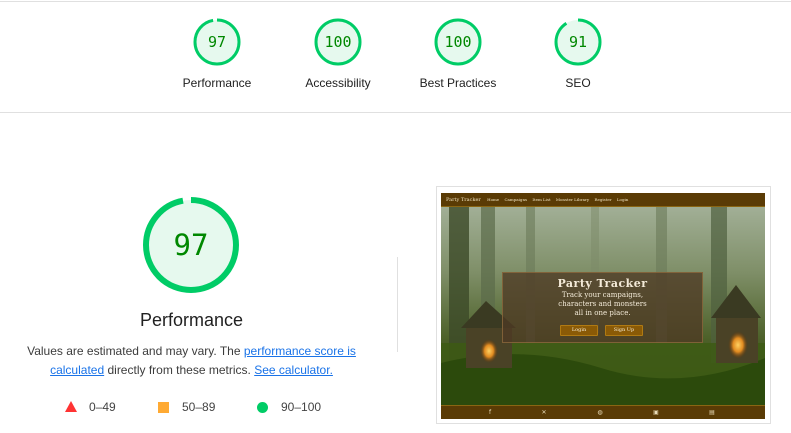  Describe the element at coordinates (262, 407) in the screenshot. I see `pass-circle-icon` at that location.